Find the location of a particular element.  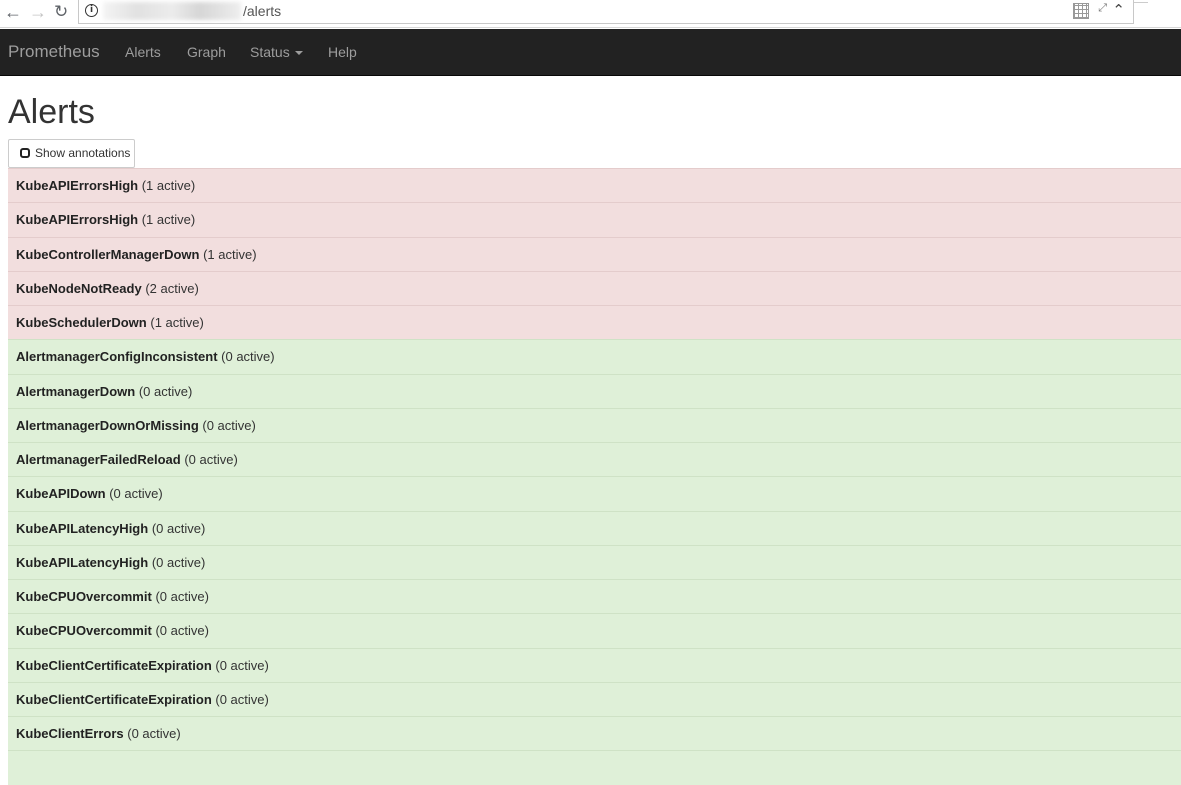

expand-icon: ⤢ is located at coordinates (1102, 8).